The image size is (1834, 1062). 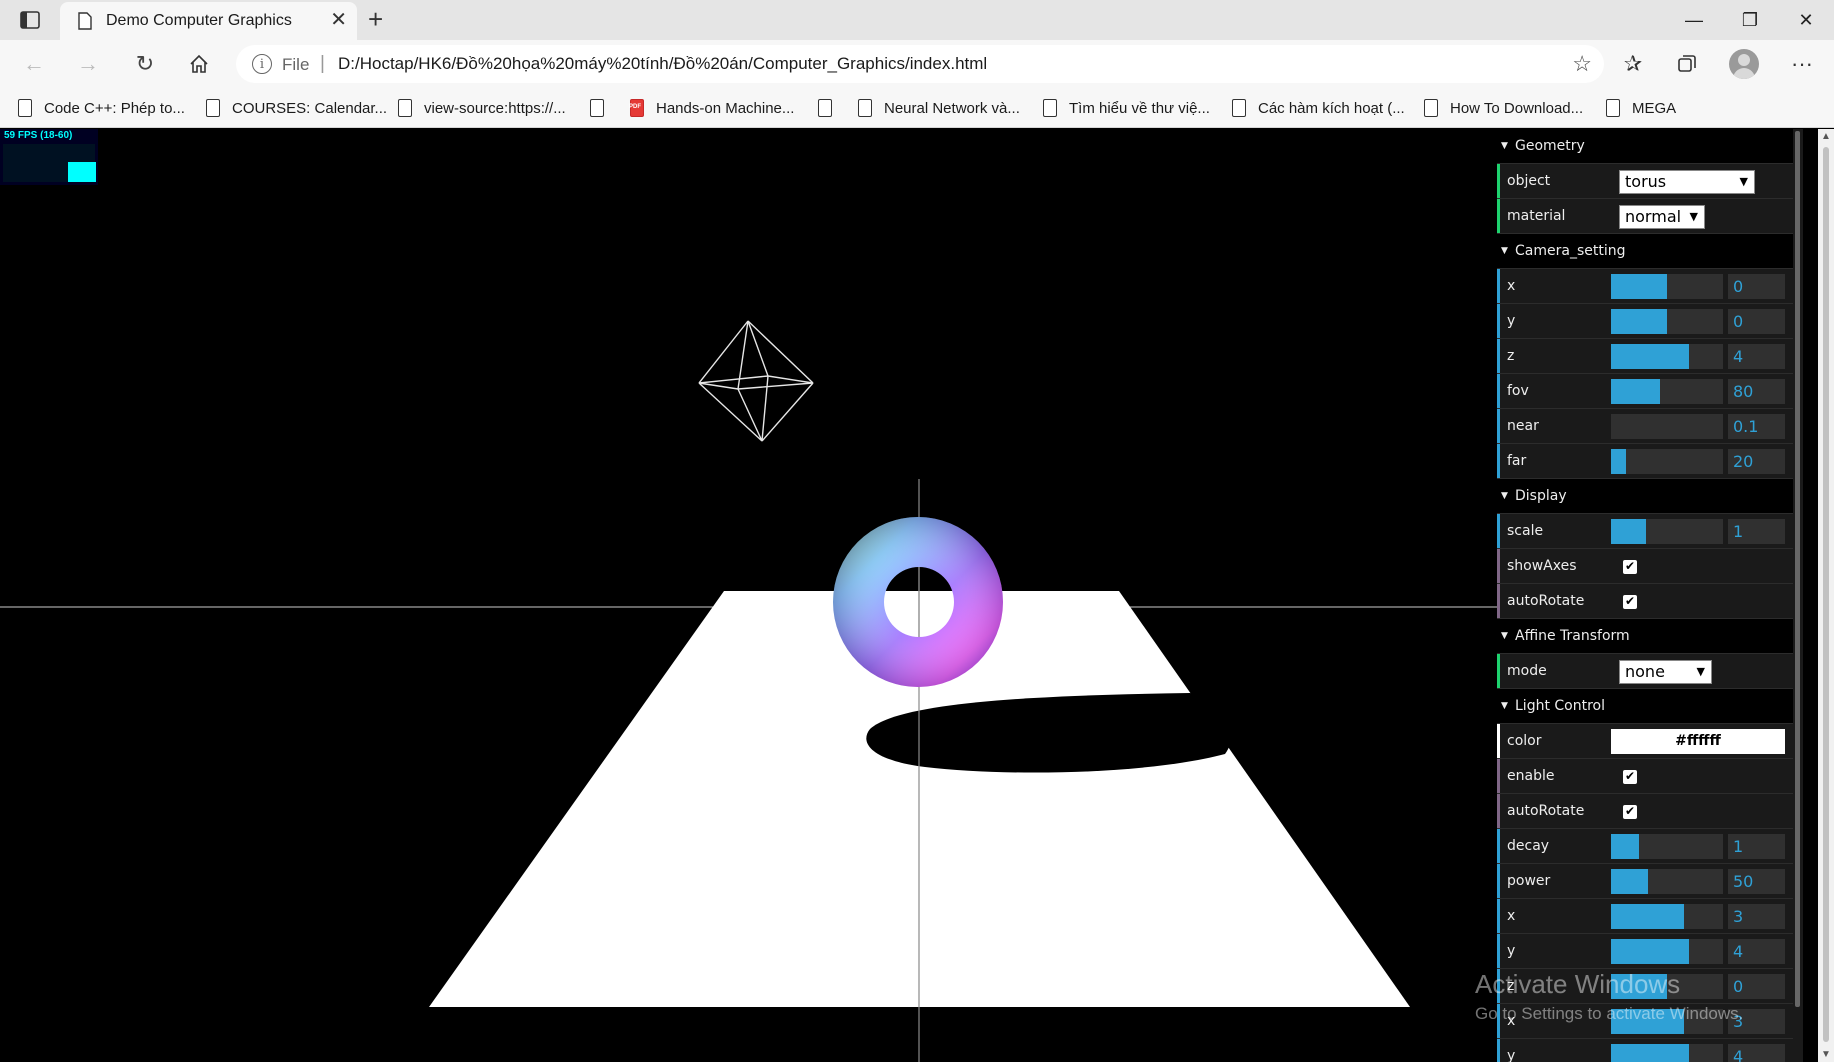 I want to click on folder-geometry: ▼ Geometry, so click(x=1645, y=146).